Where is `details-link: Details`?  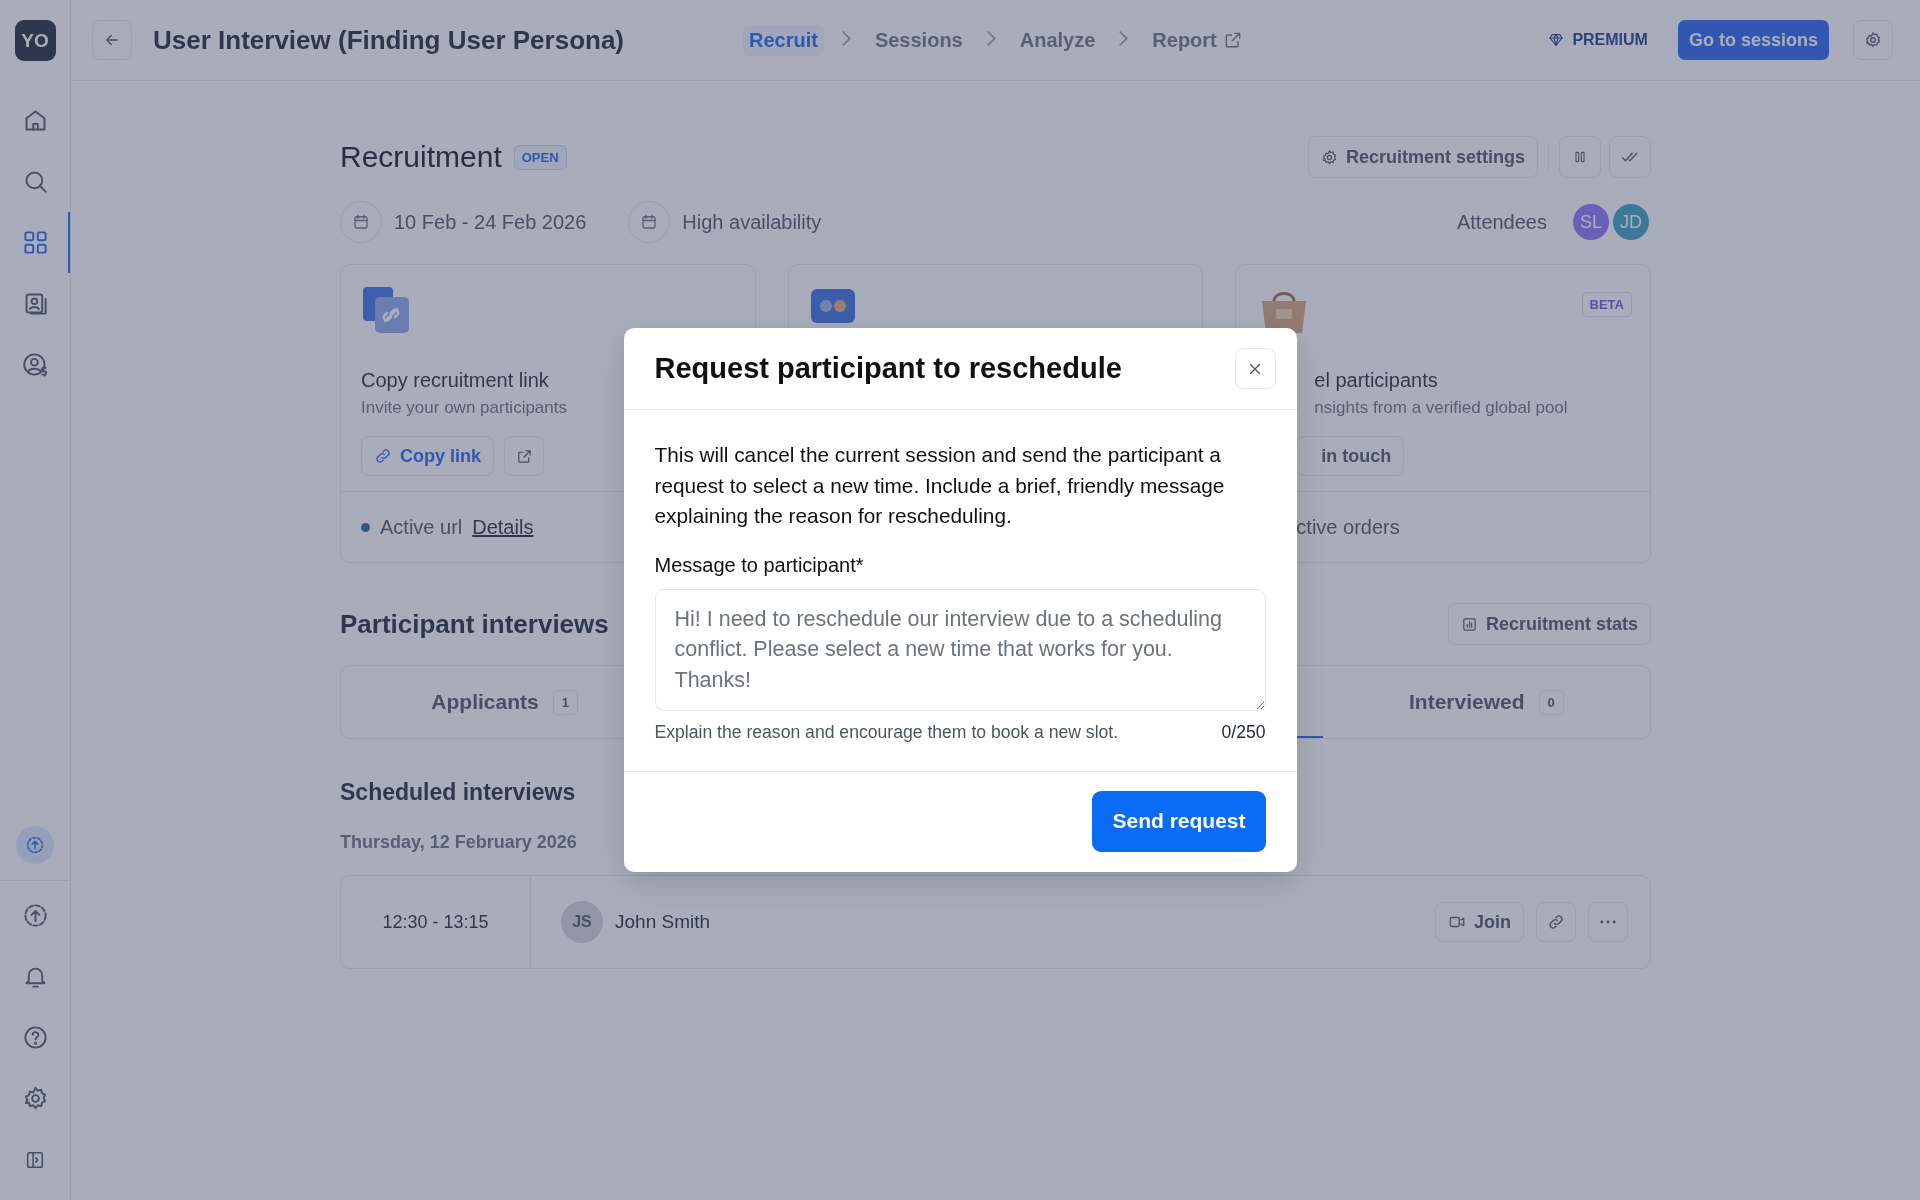 details-link: Details is located at coordinates (503, 527).